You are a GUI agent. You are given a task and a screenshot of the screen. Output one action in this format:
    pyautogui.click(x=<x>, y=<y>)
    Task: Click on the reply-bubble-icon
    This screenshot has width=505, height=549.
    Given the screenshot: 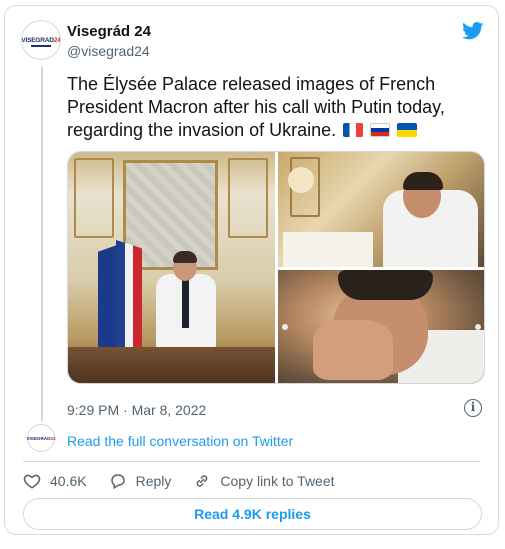 What is the action you would take?
    pyautogui.click(x=117, y=482)
    